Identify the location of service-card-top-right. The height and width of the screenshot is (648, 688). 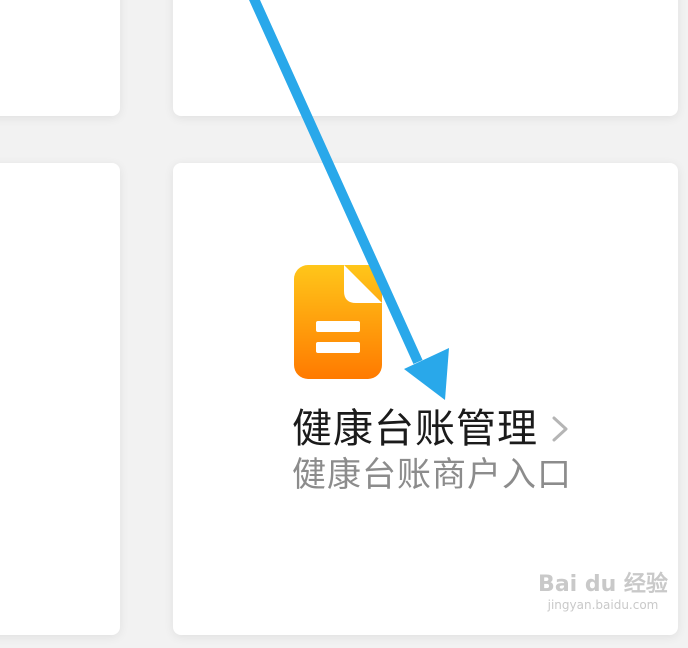
(425, 58).